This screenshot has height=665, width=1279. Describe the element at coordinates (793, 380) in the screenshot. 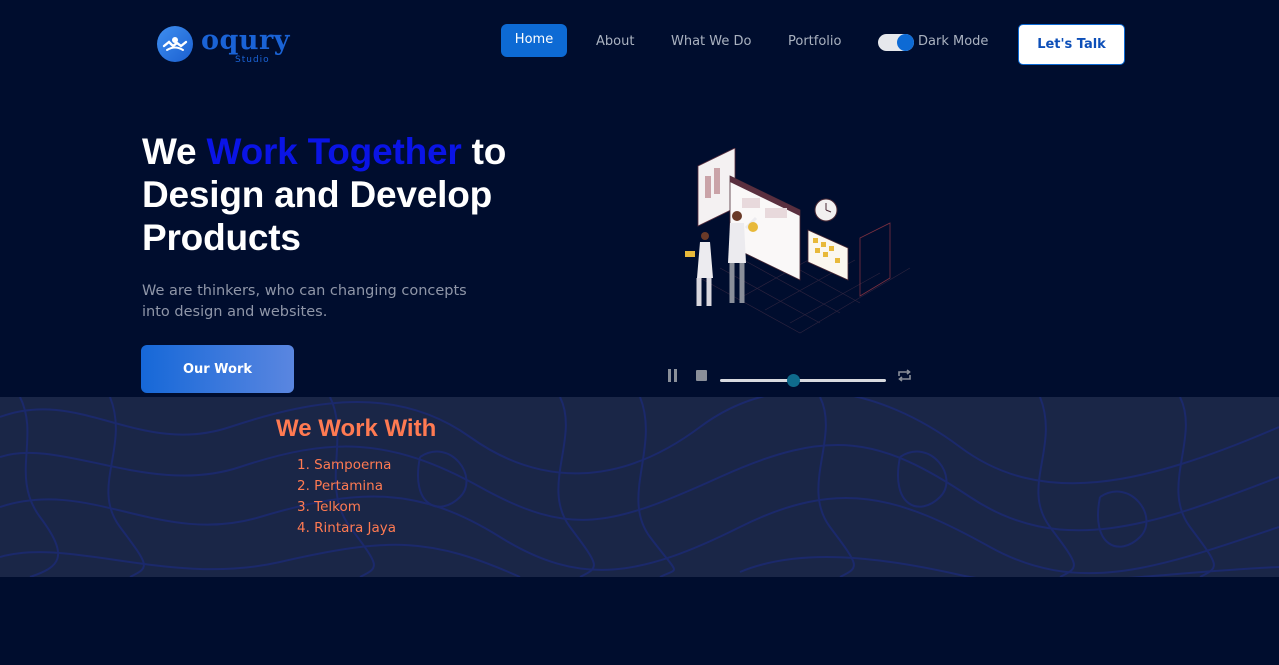

I see `seek-knob` at that location.